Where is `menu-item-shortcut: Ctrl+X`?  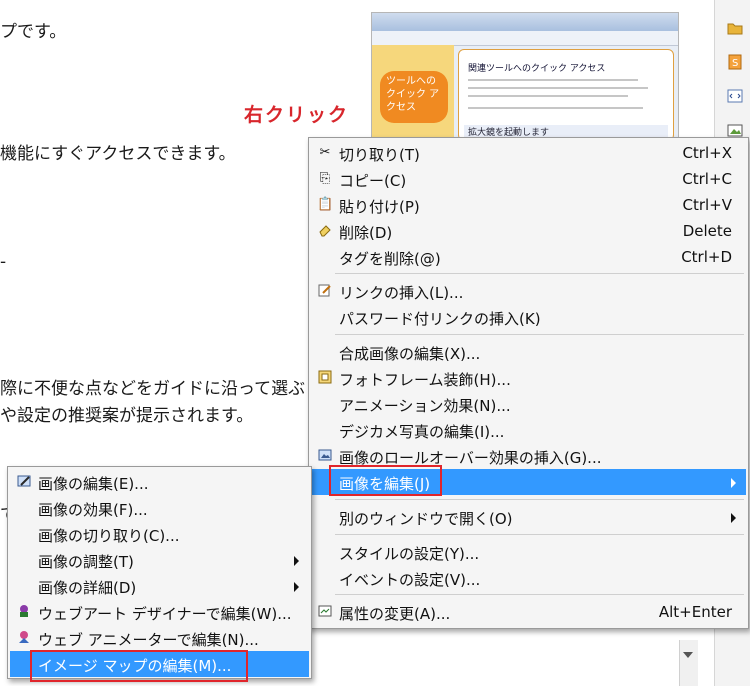
menu-item-shortcut: Ctrl+X is located at coordinates (707, 153).